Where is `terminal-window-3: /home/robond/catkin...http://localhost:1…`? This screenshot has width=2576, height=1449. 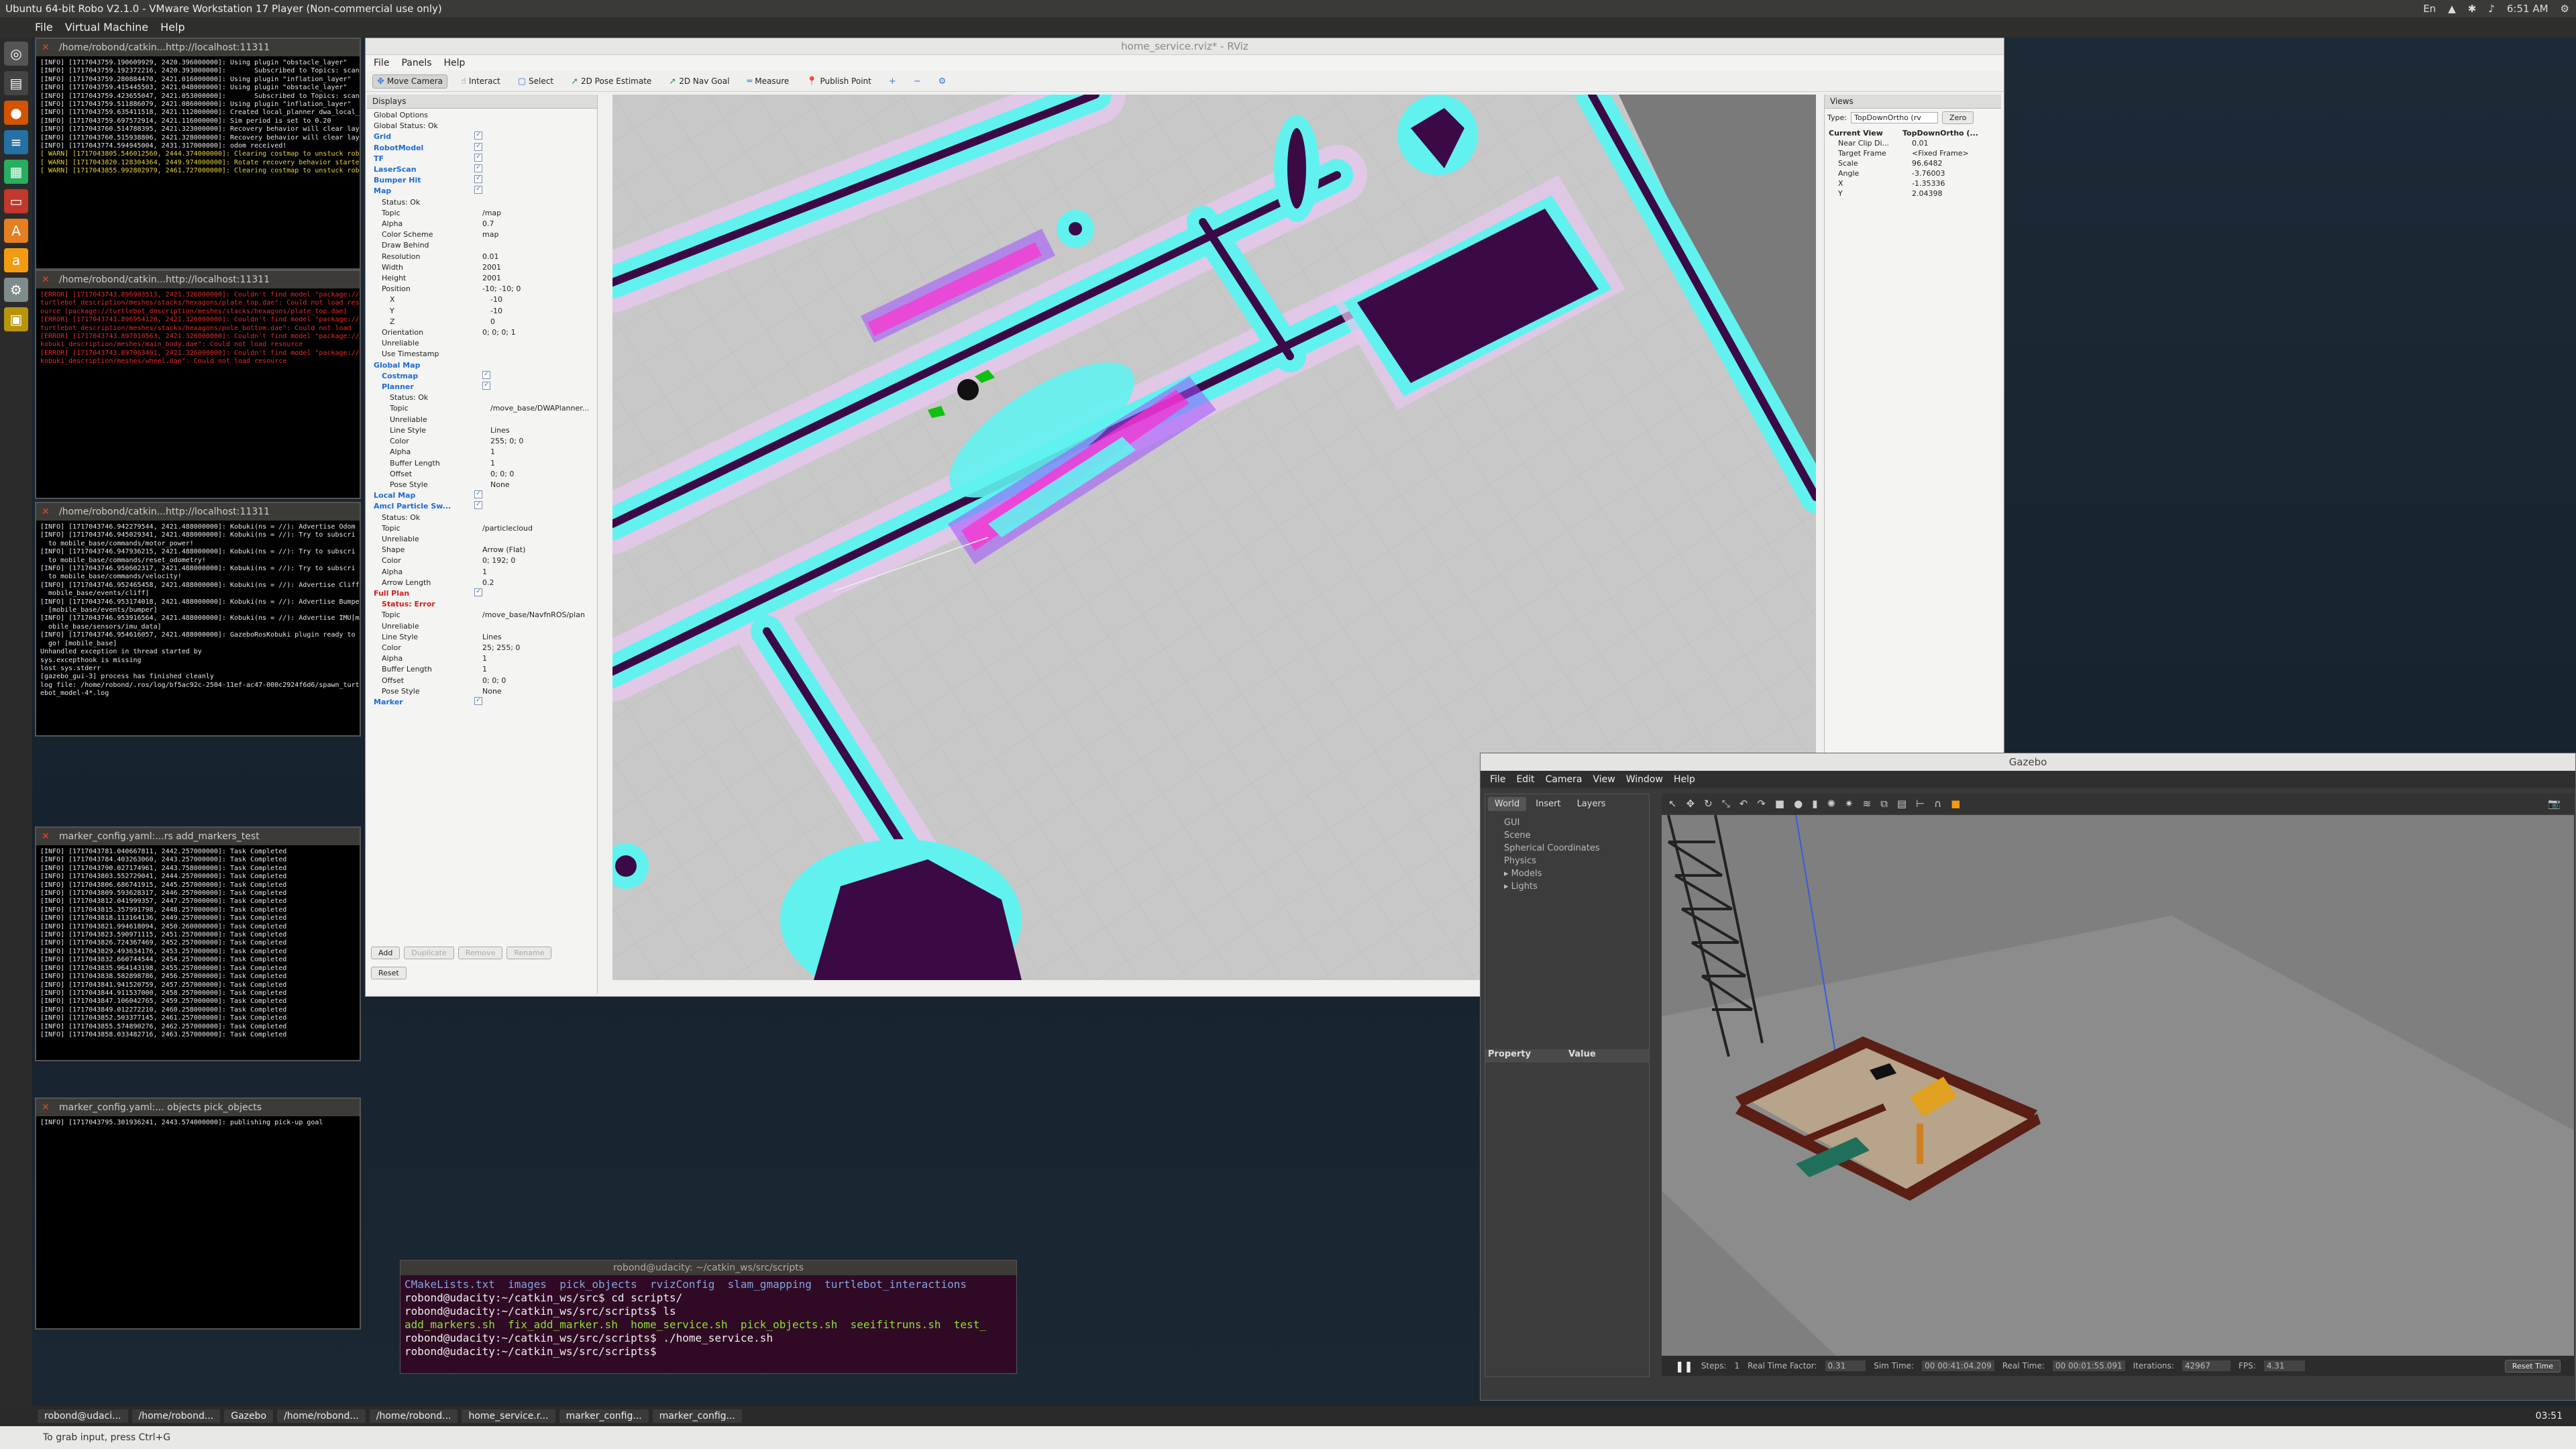 terminal-window-3: /home/robond/catkin...http://localhost:1… is located at coordinates (198, 619).